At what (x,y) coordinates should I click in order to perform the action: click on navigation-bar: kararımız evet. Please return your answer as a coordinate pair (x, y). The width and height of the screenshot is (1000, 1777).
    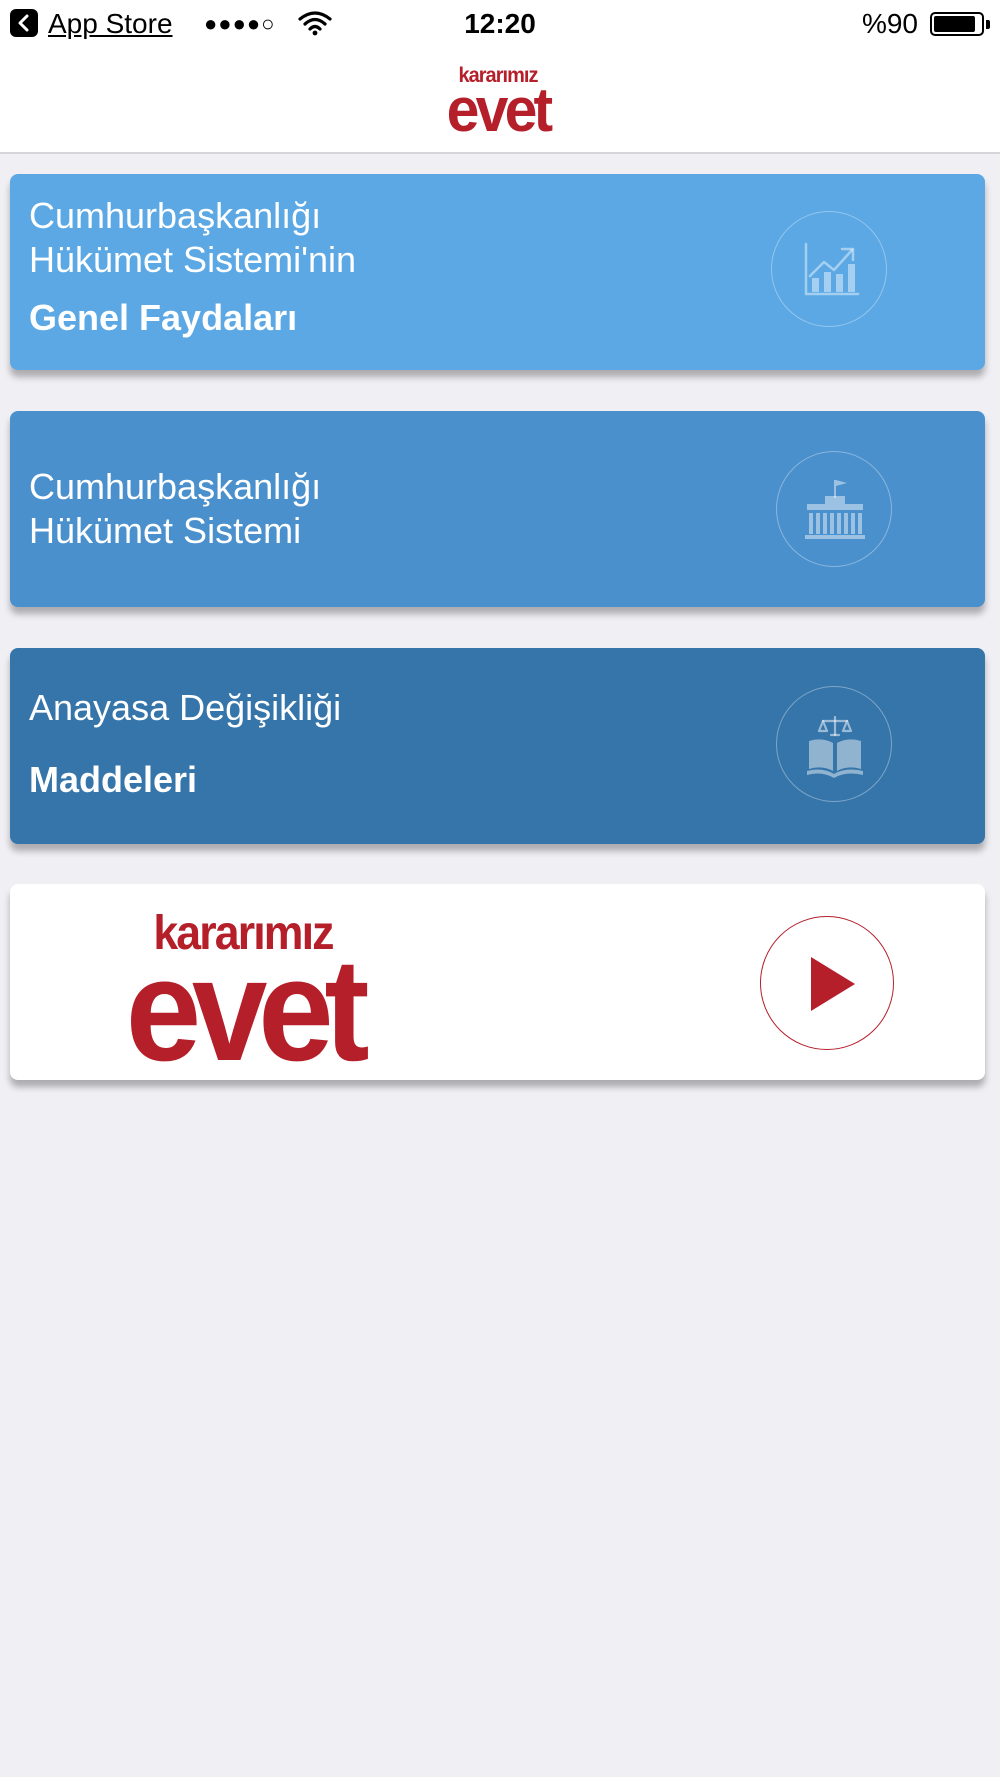
    Looking at the image, I should click on (500, 102).